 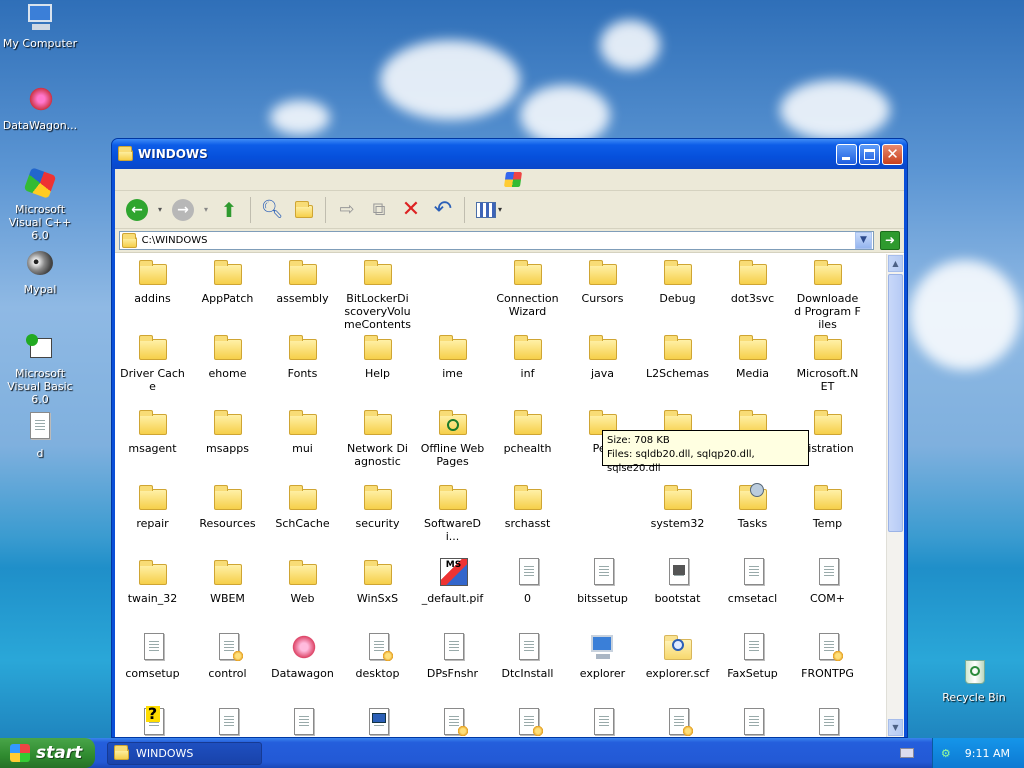 What do you see at coordinates (890, 240) in the screenshot?
I see `go-button: ➜` at bounding box center [890, 240].